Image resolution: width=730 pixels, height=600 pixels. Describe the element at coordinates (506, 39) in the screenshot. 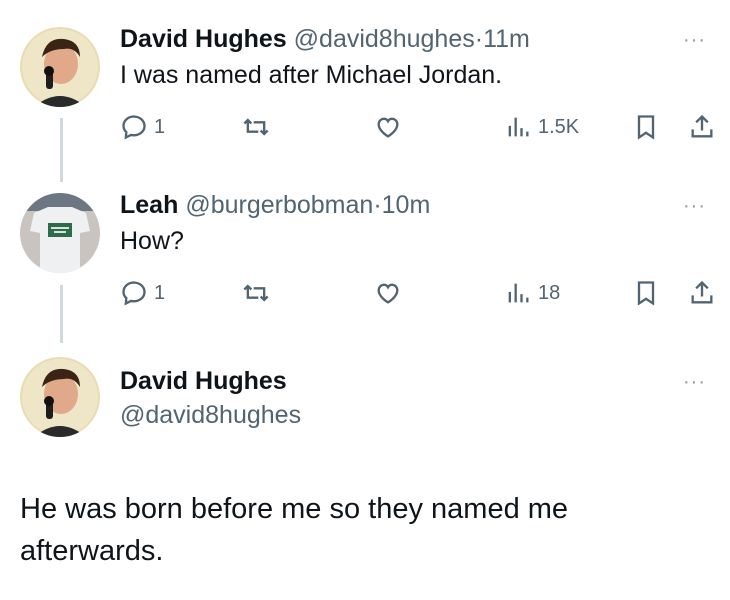

I see `timestamp: 11m` at that location.